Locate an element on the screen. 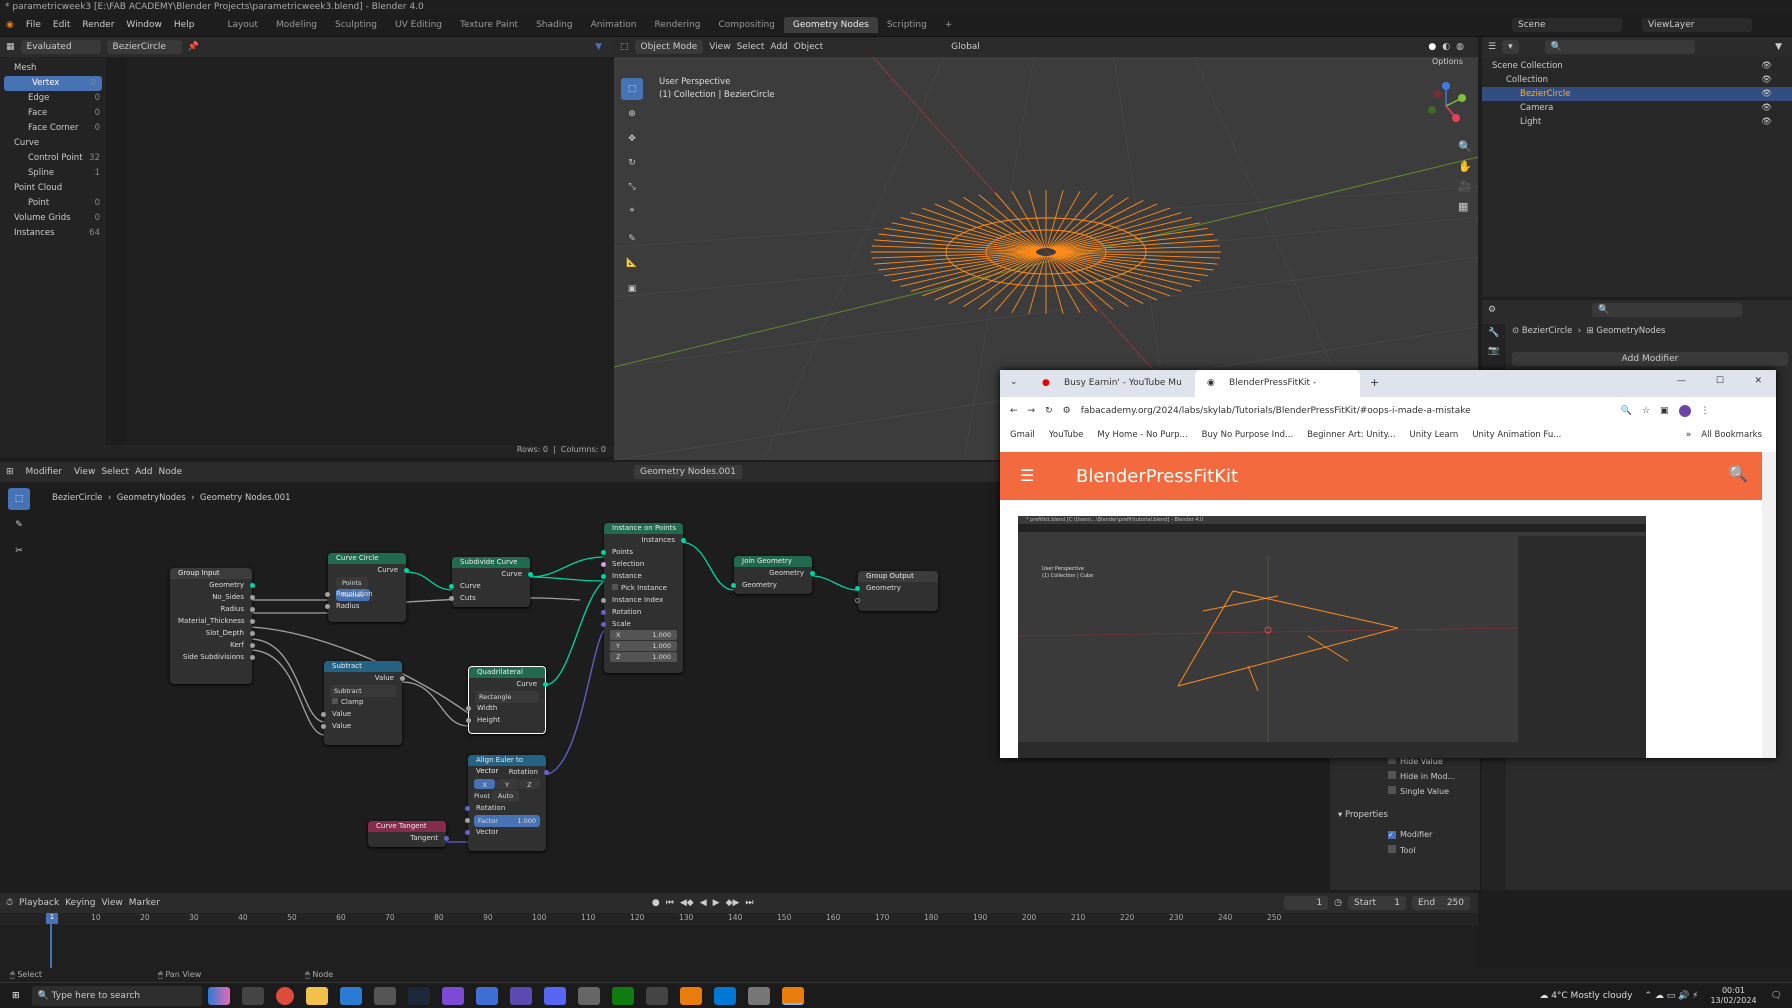  close-window-button: ✕ is located at coordinates (1758, 381).